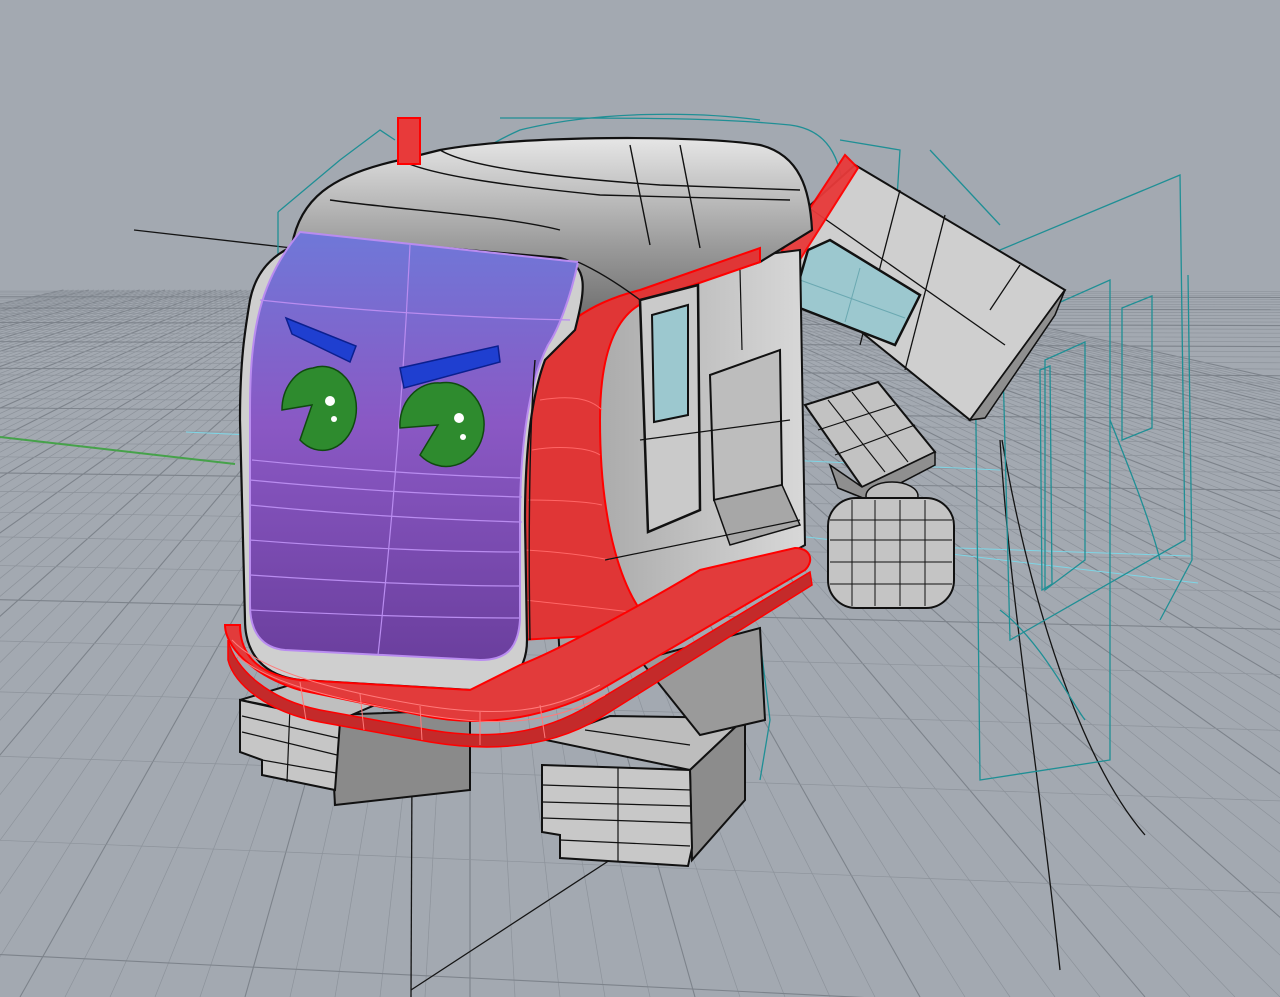 The image size is (1280, 997). What do you see at coordinates (617, 815) in the screenshot?
I see `track-front-face` at bounding box center [617, 815].